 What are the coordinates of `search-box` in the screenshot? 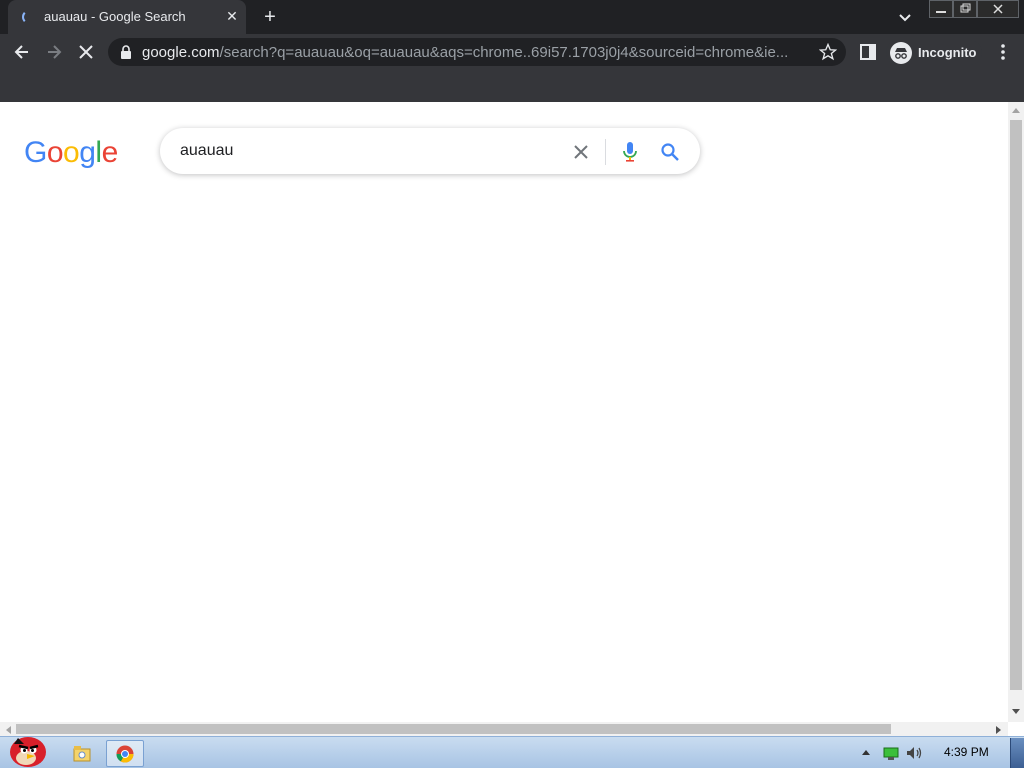 It's located at (430, 151).